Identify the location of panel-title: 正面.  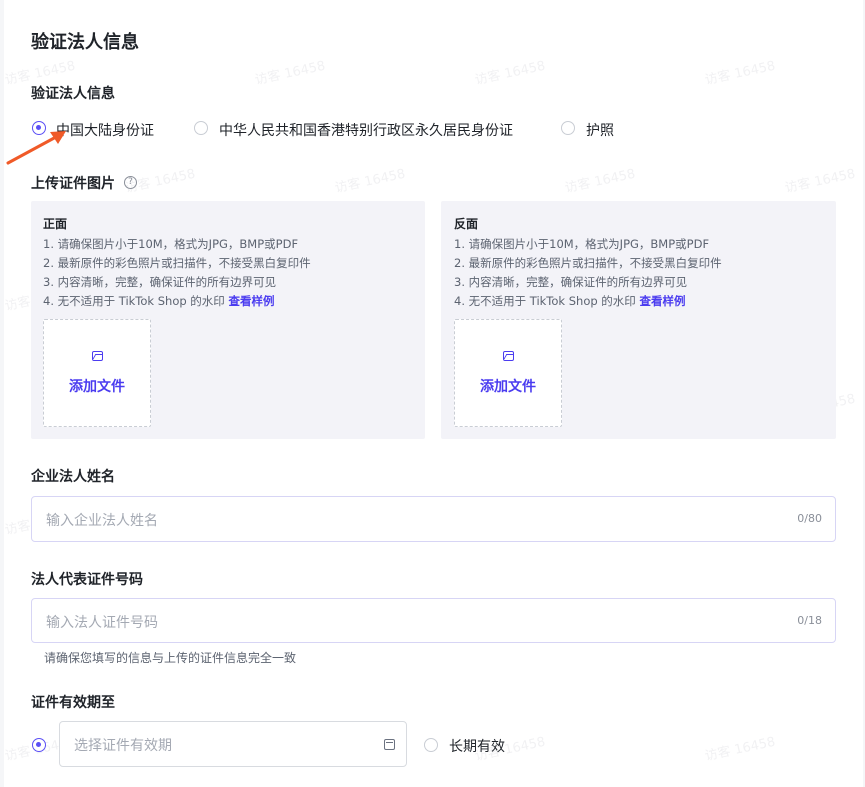
(55, 224).